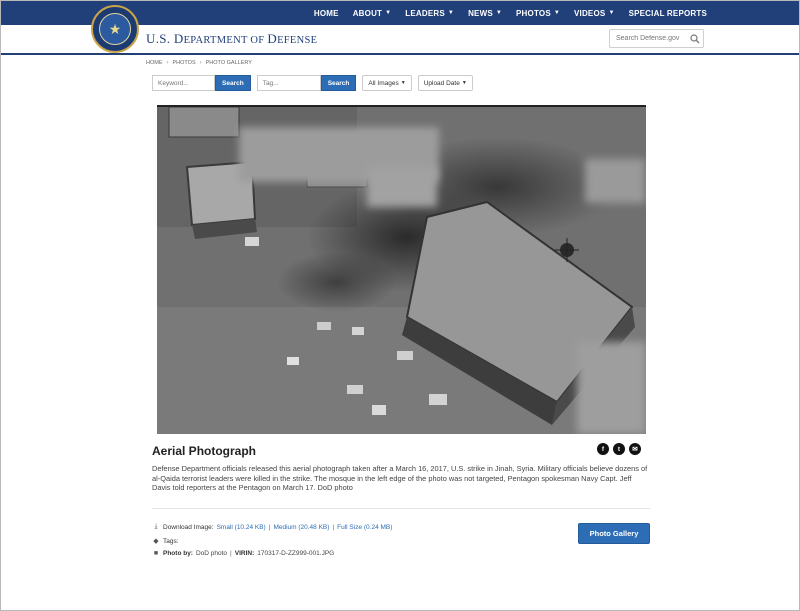  What do you see at coordinates (480, 13) in the screenshot?
I see `nav-news-label: NEWS` at bounding box center [480, 13].